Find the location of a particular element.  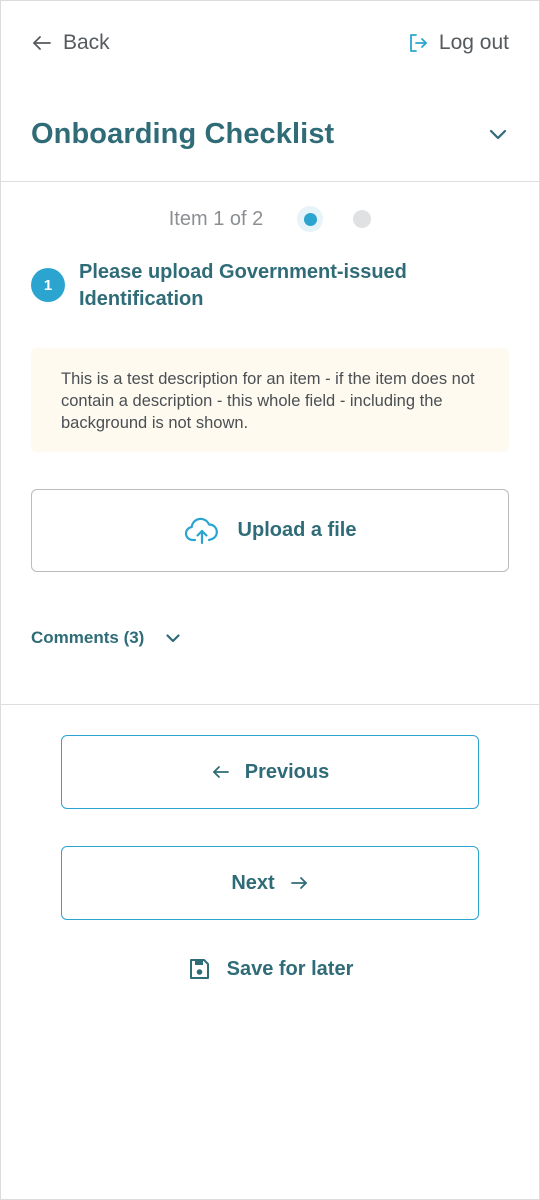

pager-dot-active is located at coordinates (310, 219).